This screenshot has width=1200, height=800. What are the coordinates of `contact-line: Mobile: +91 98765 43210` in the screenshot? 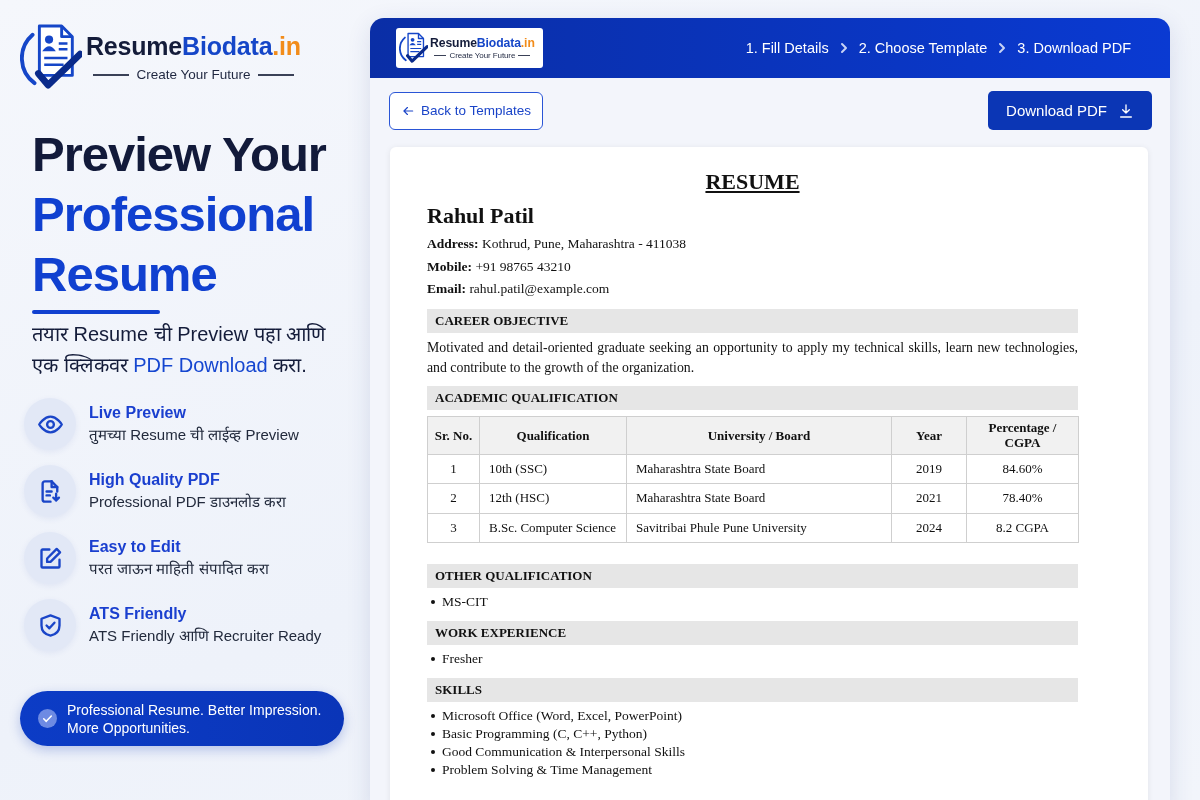 It's located at (499, 266).